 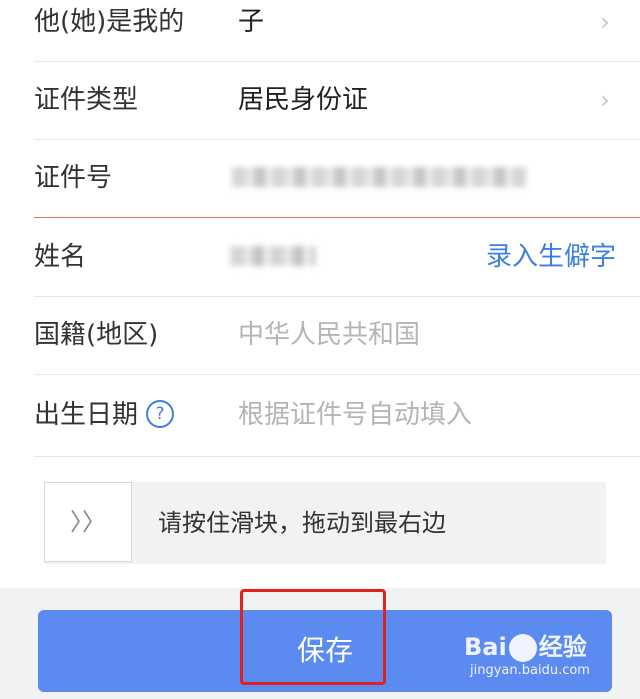 I want to click on birth-date-label-group: 出生日期?, so click(x=104, y=415).